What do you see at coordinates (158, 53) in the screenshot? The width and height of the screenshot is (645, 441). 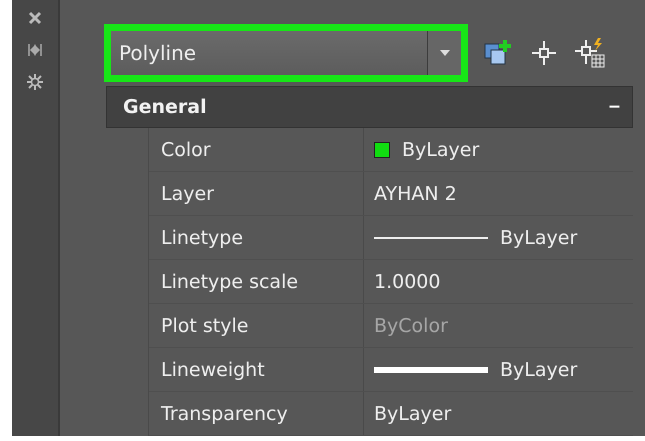 I see `dropdown-value: Polyline` at bounding box center [158, 53].